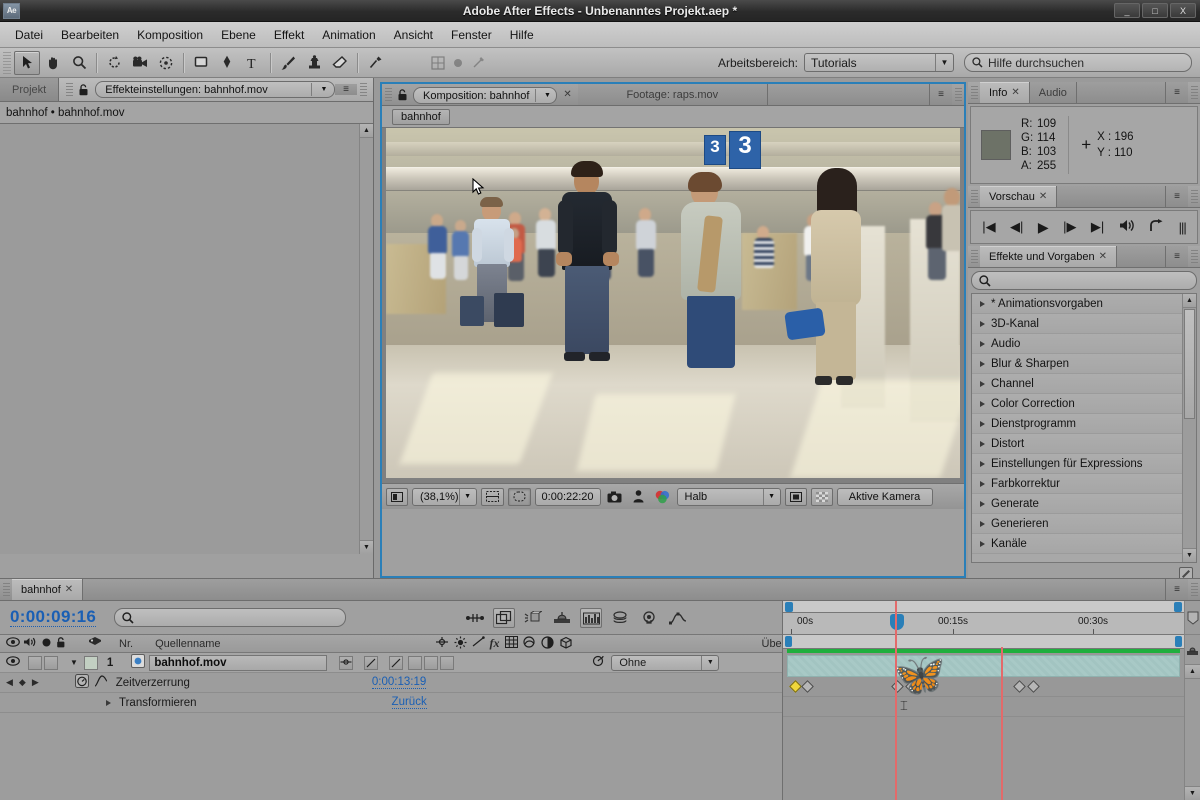 The image size is (1200, 800). I want to click on close-button: X, so click(1183, 10).